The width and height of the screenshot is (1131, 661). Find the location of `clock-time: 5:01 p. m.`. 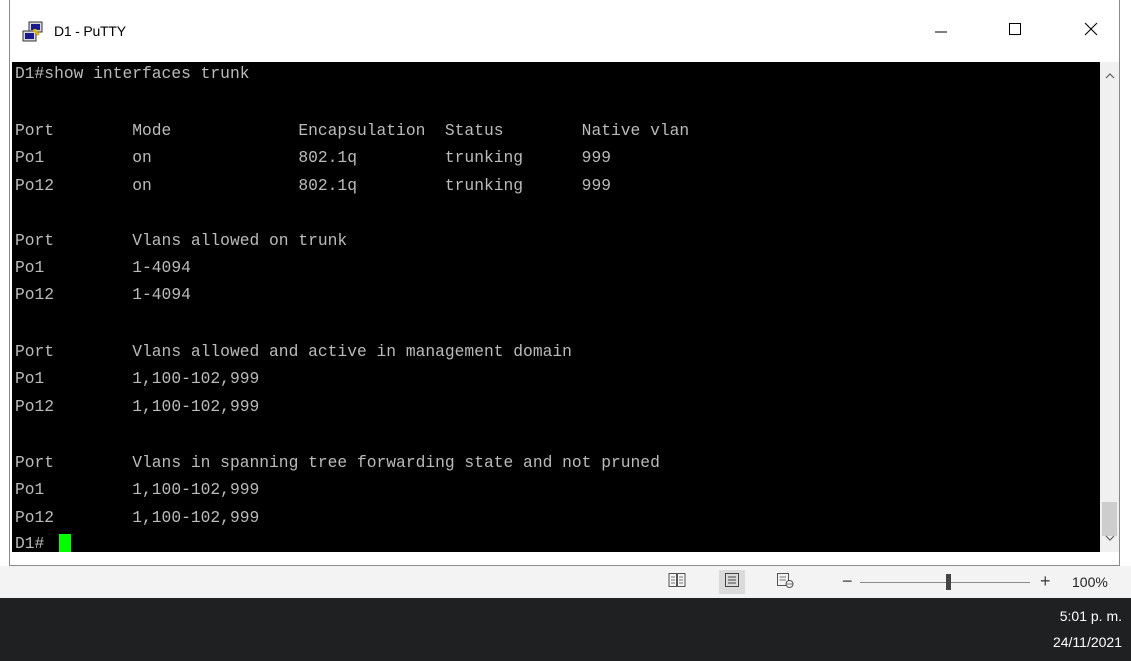

clock-time: 5:01 p. m. is located at coordinates (1091, 616).